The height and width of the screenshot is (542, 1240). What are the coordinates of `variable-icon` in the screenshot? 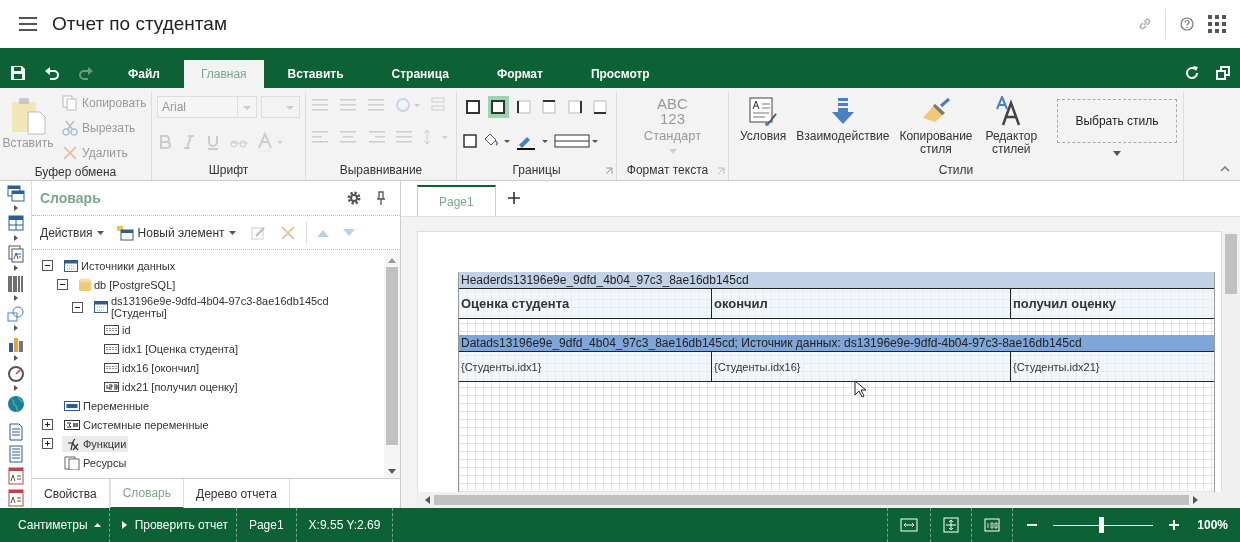 It's located at (72, 405).